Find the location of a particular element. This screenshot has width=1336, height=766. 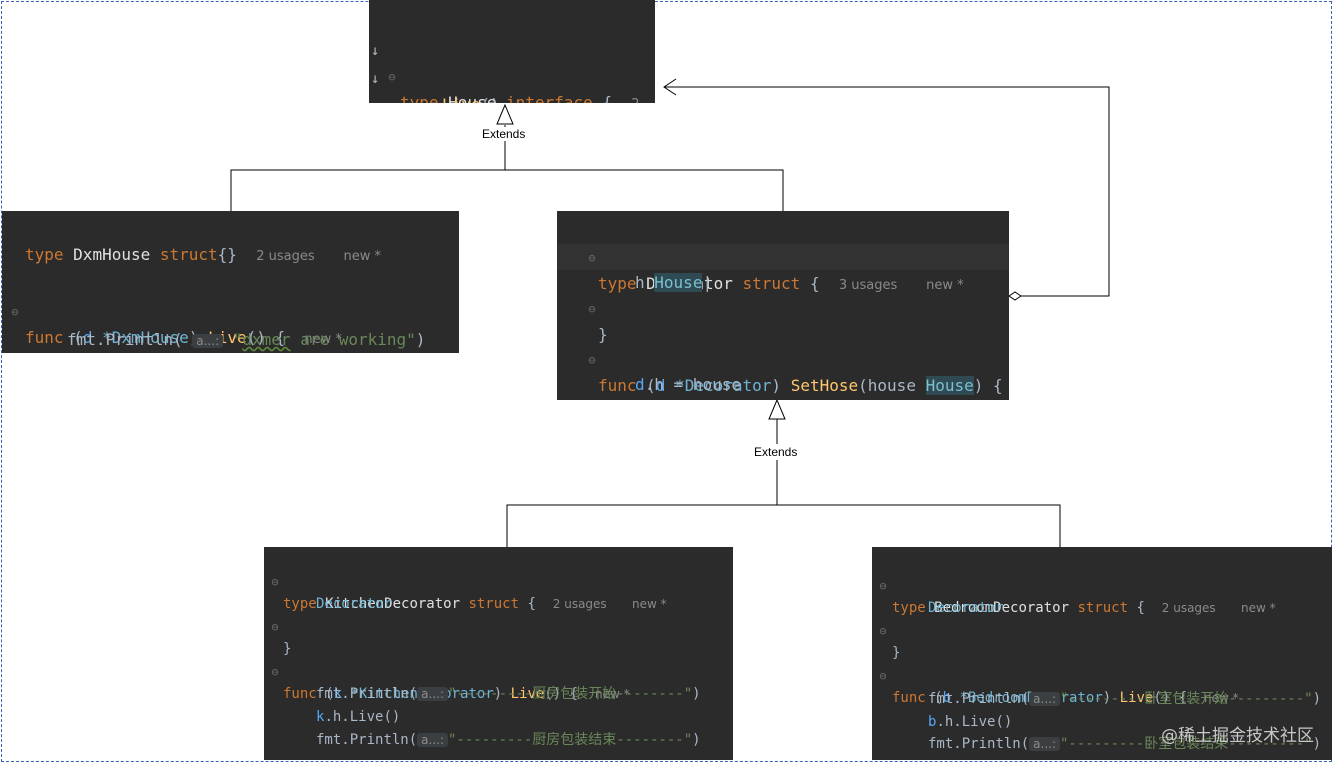

decorator-children-bus is located at coordinates (783, 525).